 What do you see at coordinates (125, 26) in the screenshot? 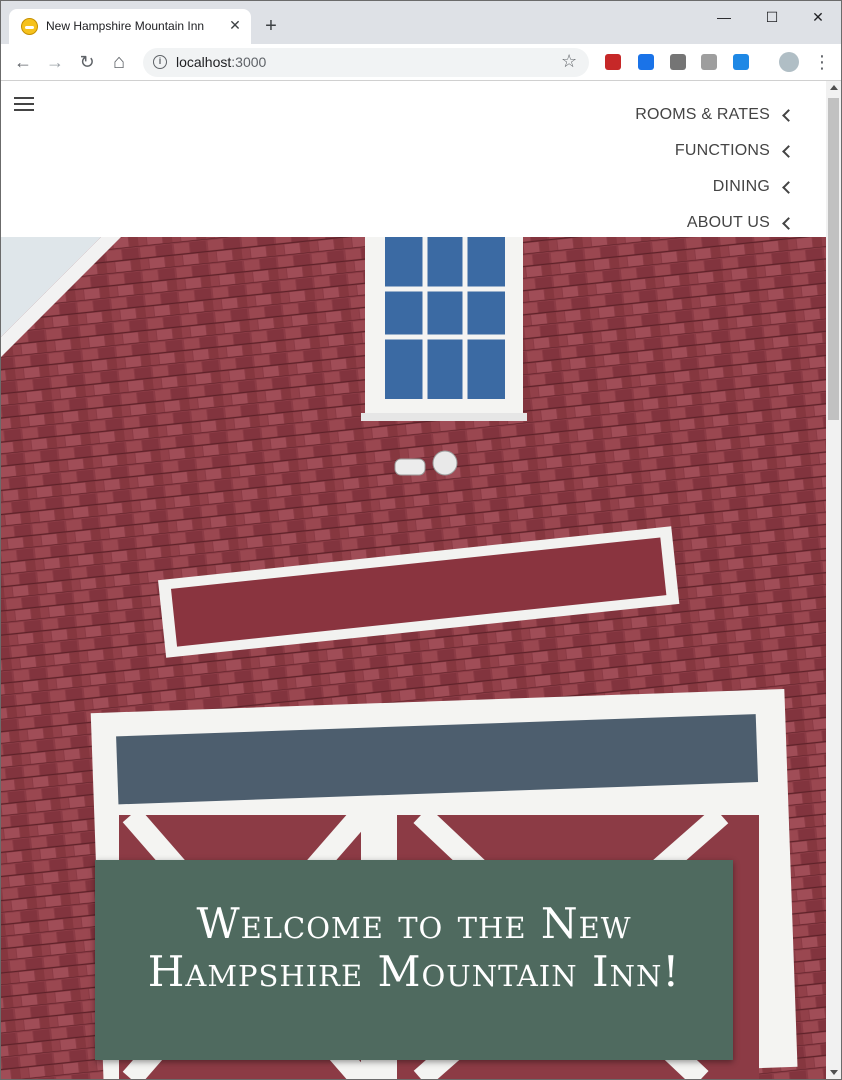
I see `tab-title: New Hampshire Mountain Inn` at bounding box center [125, 26].